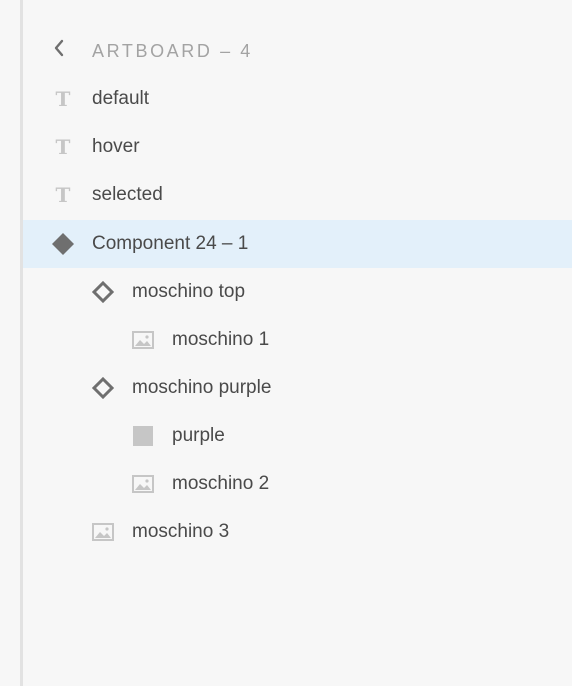  I want to click on layer-row-moschino-purple: moschino purple, so click(297, 388).